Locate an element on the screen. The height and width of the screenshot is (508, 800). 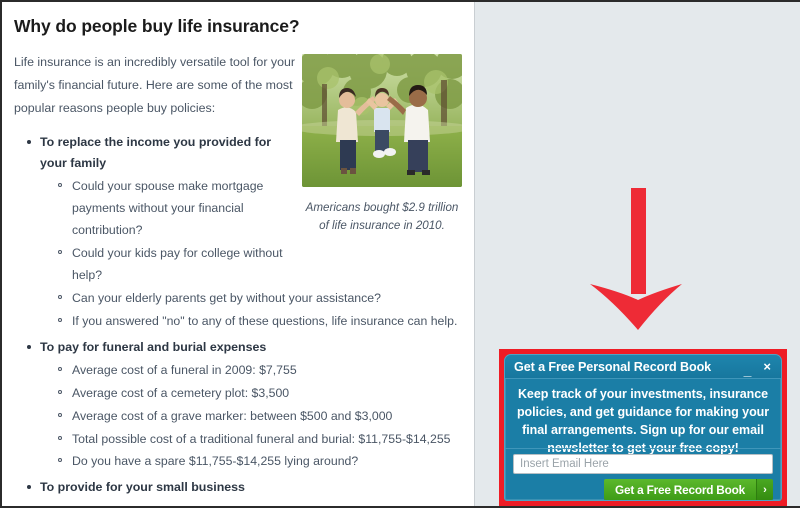
sub-item-text: Average cost of a cemetery plot: $3,500 is located at coordinates (181, 392).